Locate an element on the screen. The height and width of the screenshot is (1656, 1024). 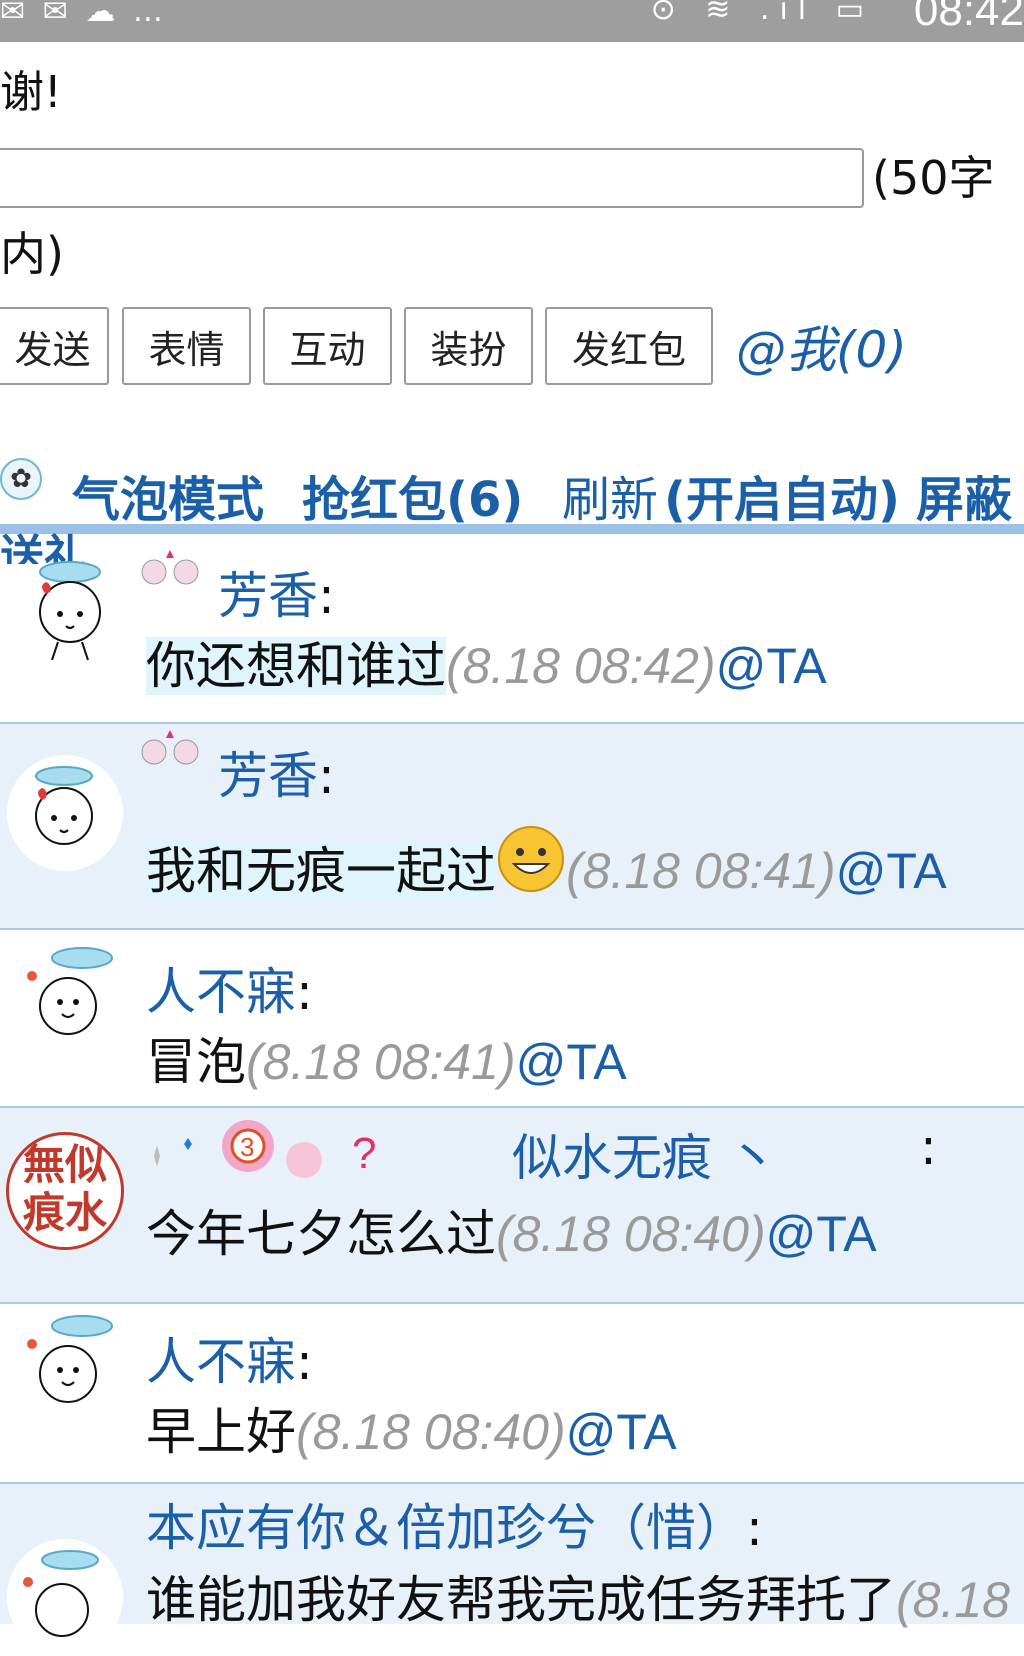
message-time: (8.18 is located at coordinates (953, 1600).